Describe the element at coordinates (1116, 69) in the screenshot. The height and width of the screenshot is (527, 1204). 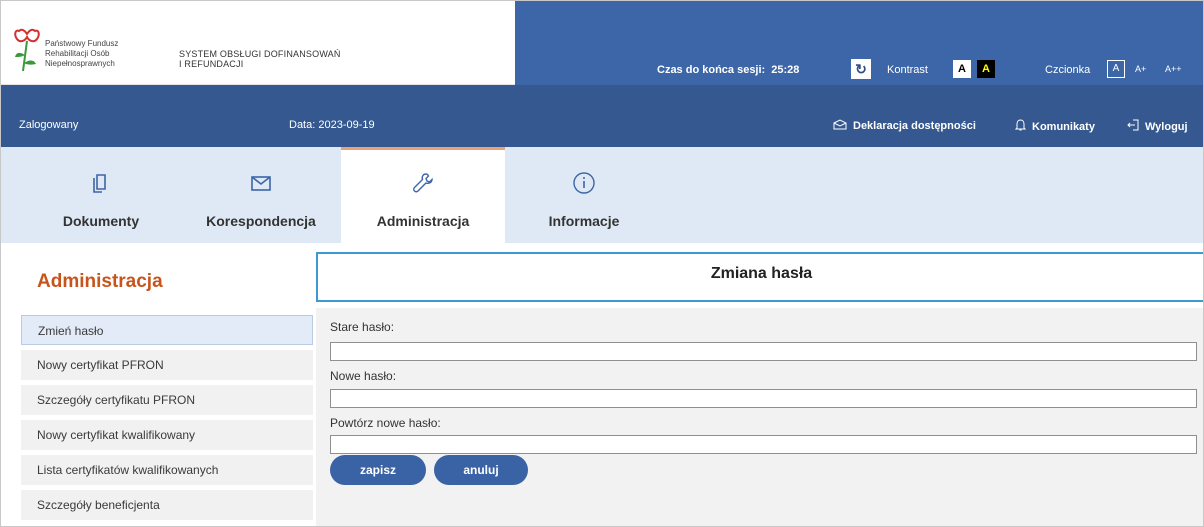
I see `font-size-normal-button: A` at that location.